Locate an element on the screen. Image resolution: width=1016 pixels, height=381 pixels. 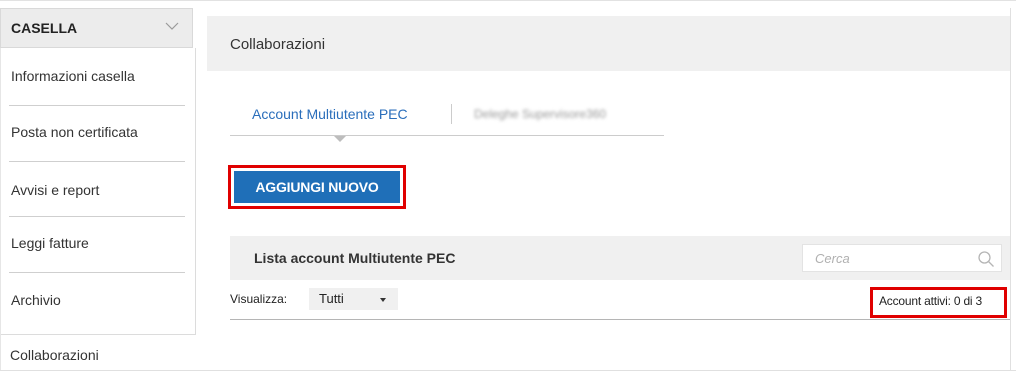
search-box is located at coordinates (902, 258).